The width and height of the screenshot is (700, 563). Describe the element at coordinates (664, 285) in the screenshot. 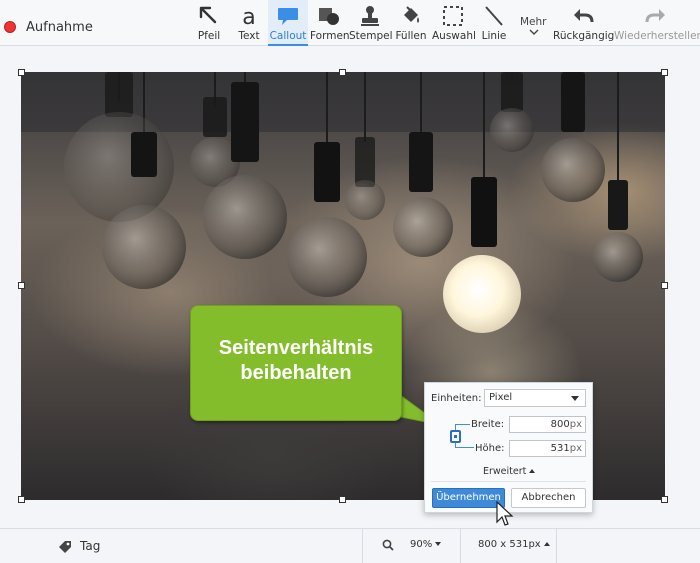

I see `resize-handle-right` at that location.